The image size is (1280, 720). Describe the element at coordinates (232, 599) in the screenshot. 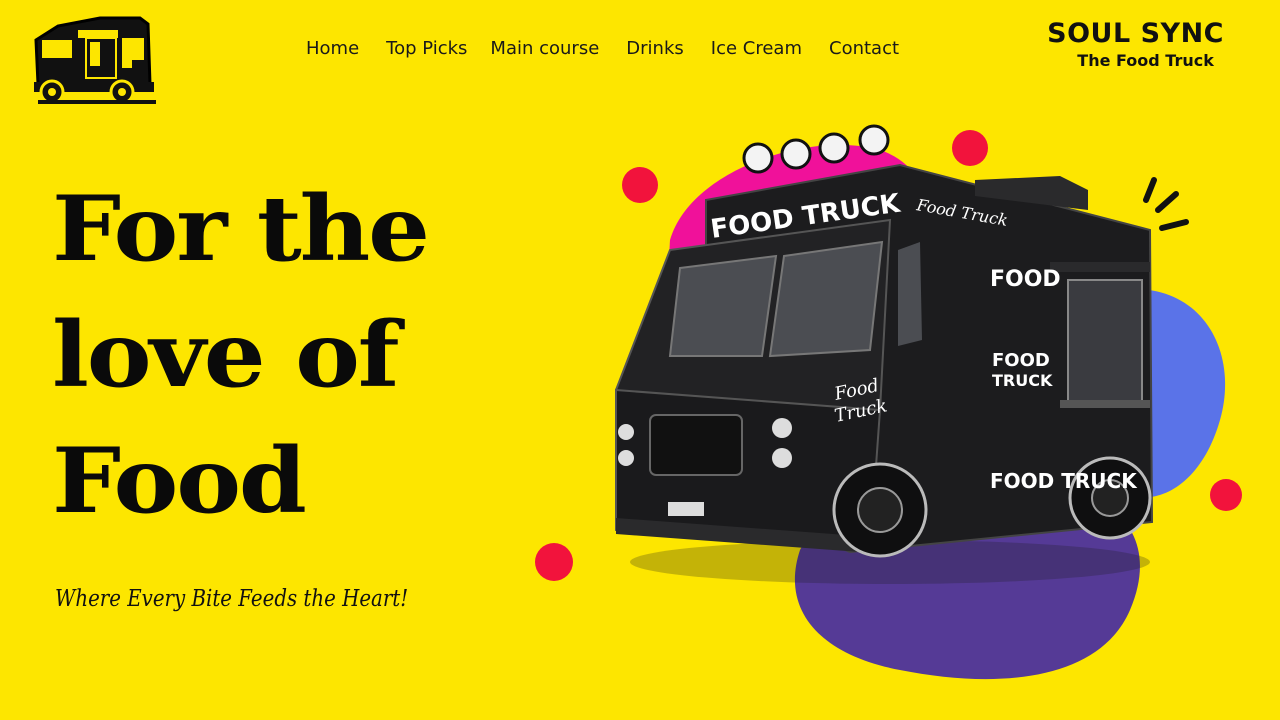

I see `hero-subtitle: Where Every Bite Feeds the Heart!` at that location.